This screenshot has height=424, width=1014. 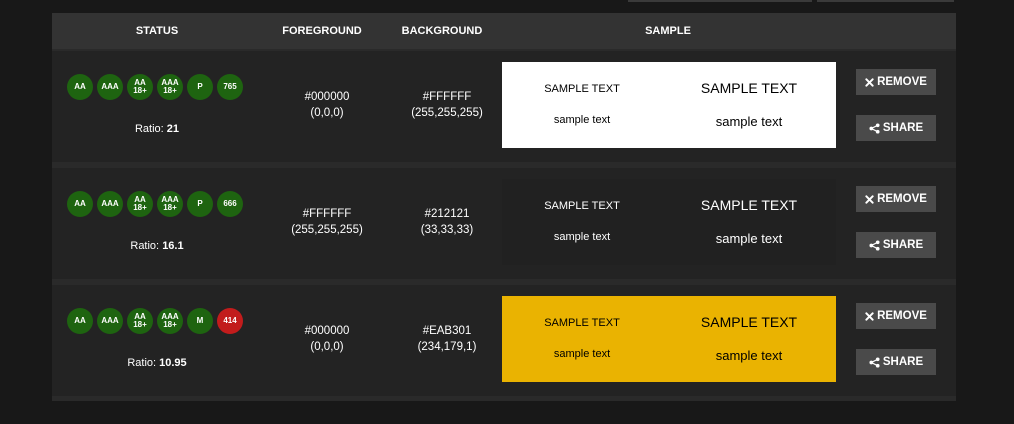 I want to click on background-hex: #212121, so click(x=447, y=214).